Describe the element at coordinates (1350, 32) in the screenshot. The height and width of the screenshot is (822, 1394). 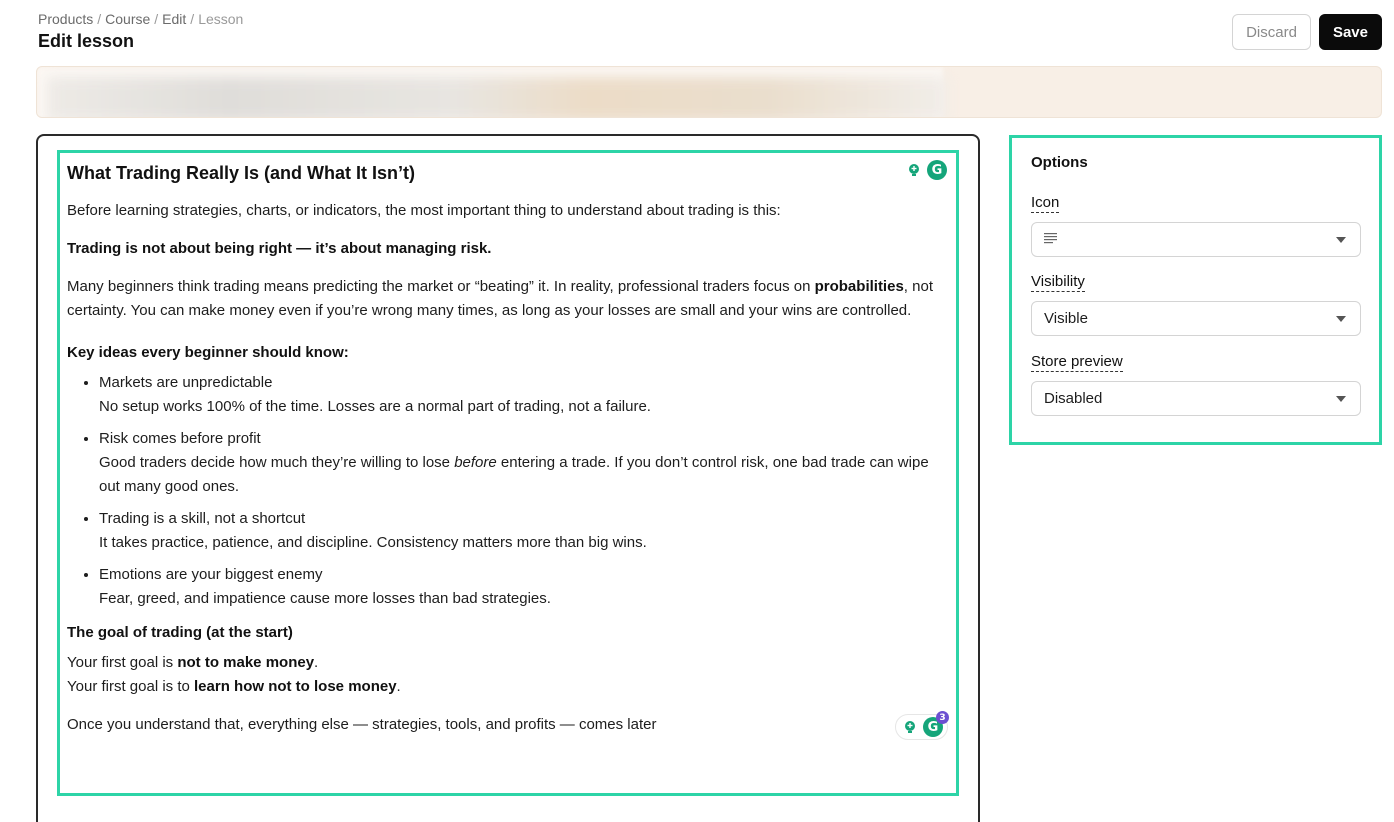
I see `save-button: Save` at that location.